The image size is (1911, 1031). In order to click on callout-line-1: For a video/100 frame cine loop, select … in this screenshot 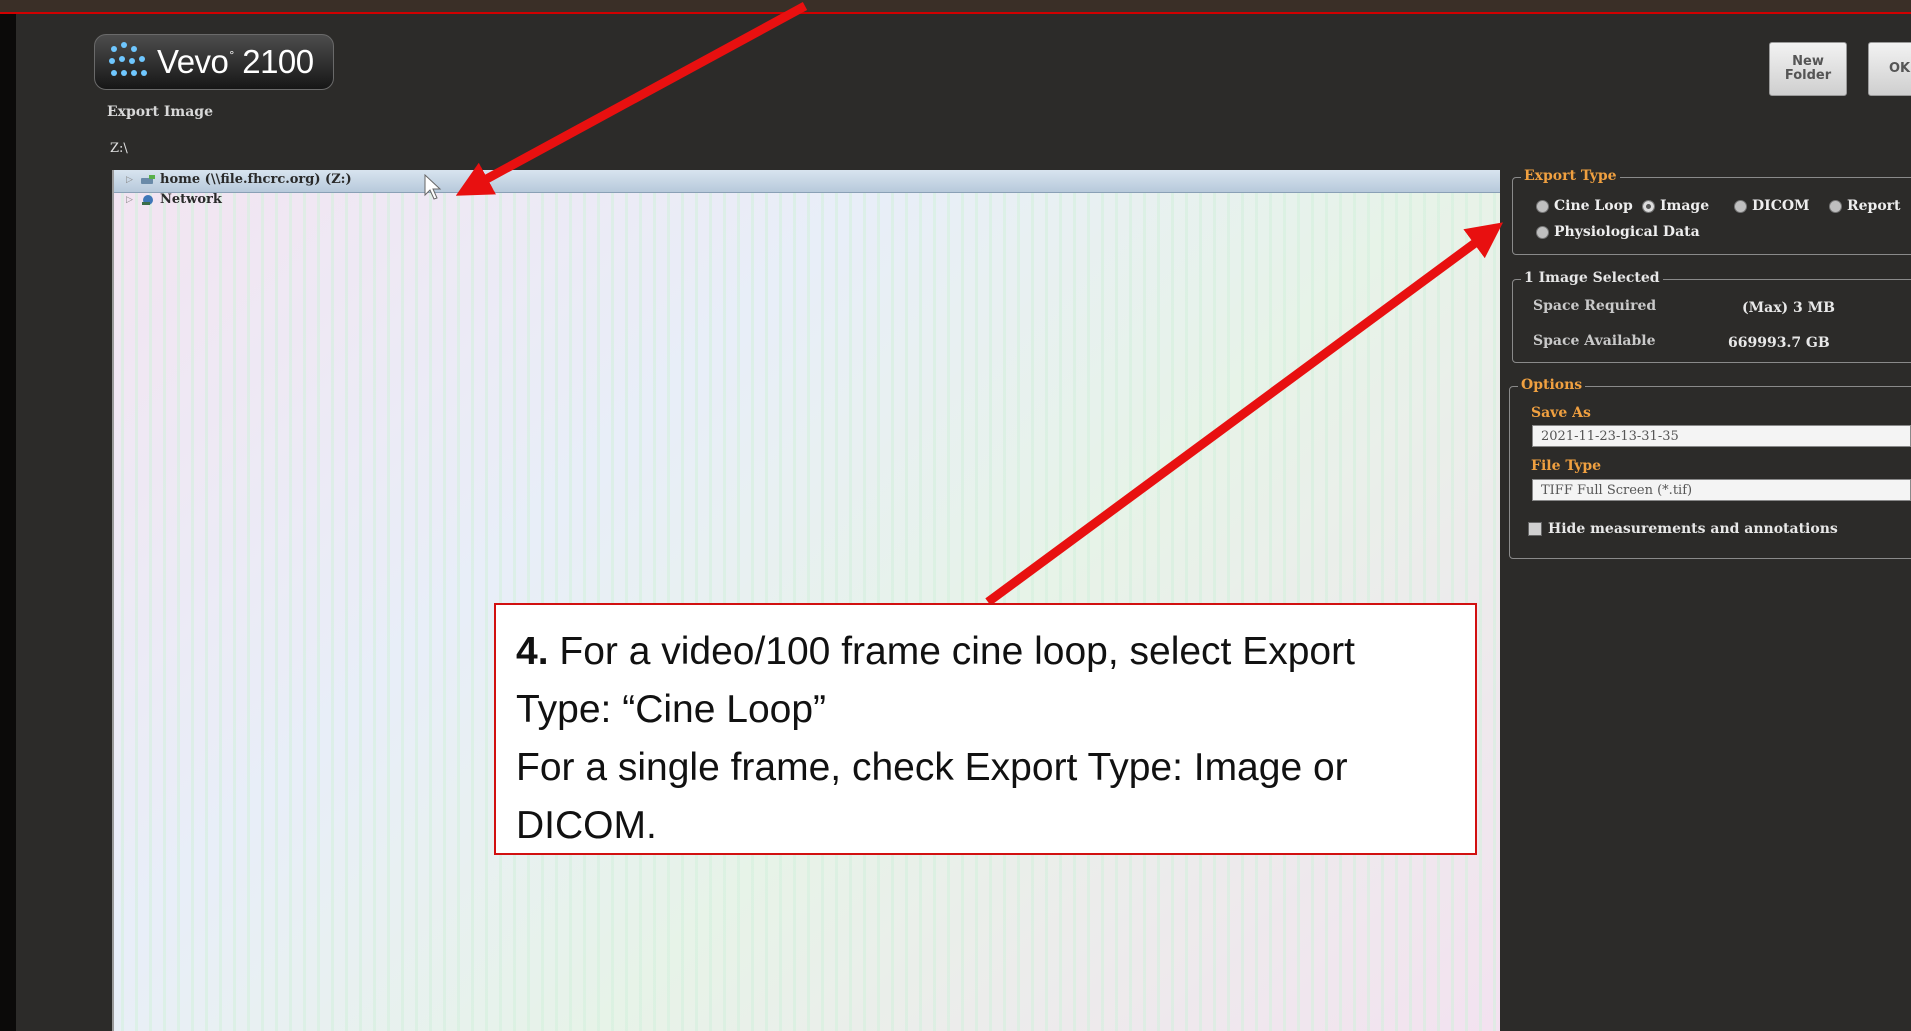, I will do `click(935, 680)`.